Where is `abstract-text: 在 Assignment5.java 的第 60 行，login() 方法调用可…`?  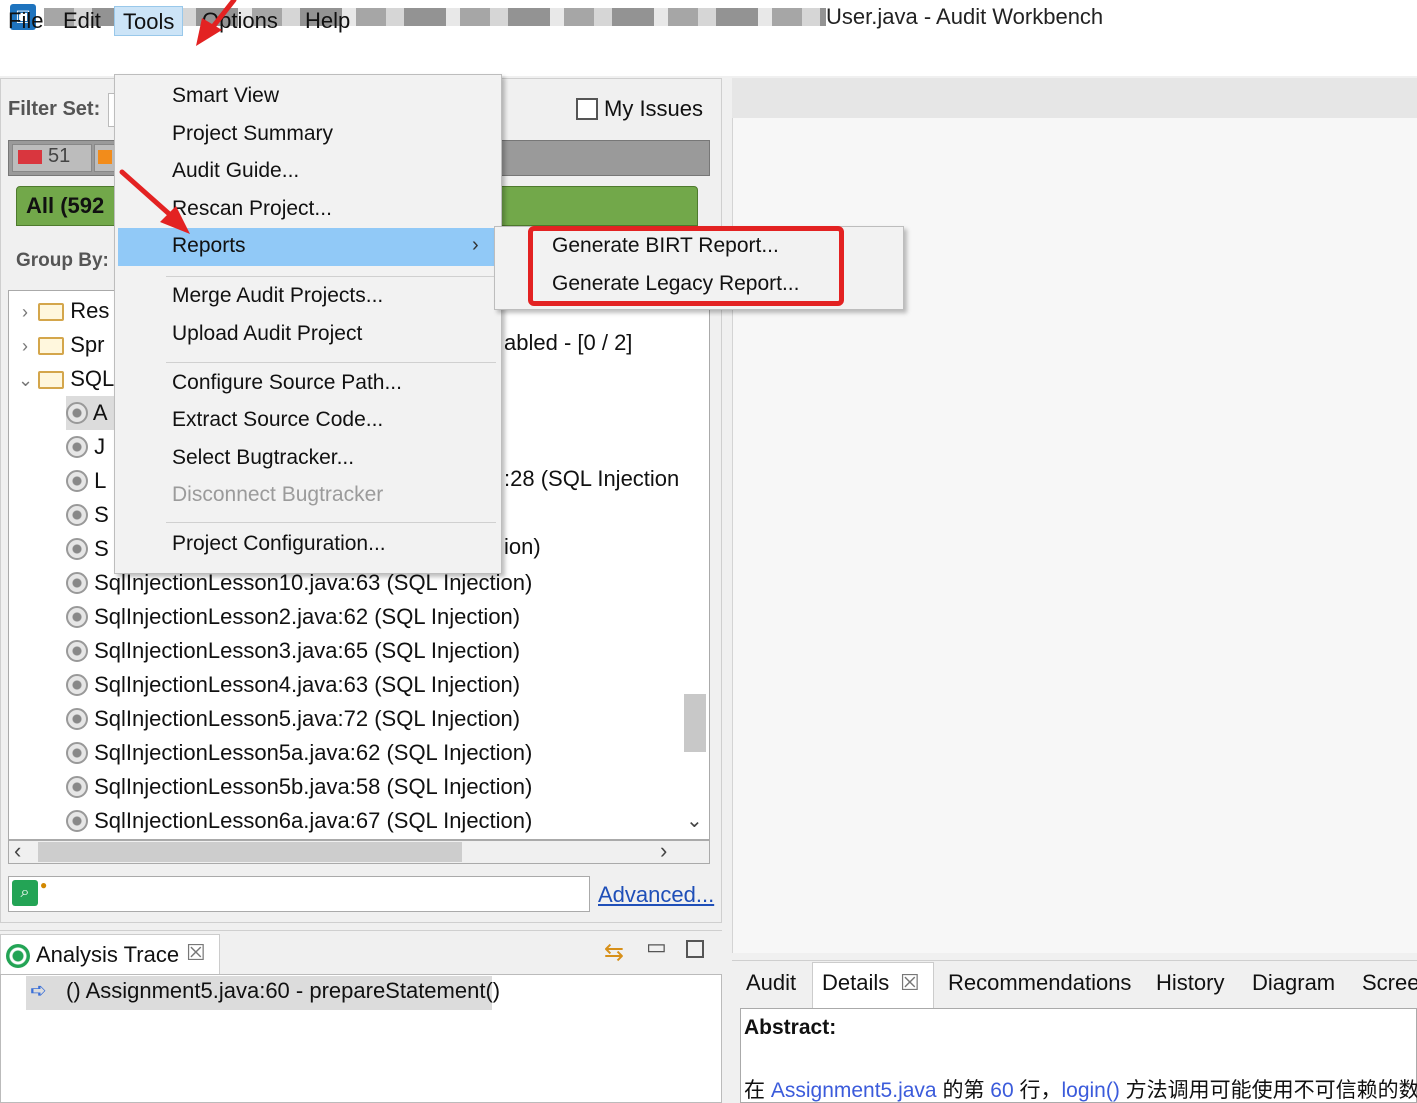 abstract-text: 在 Assignment5.java 的第 60 行，login() 方法调用可… is located at coordinates (1080, 1090).